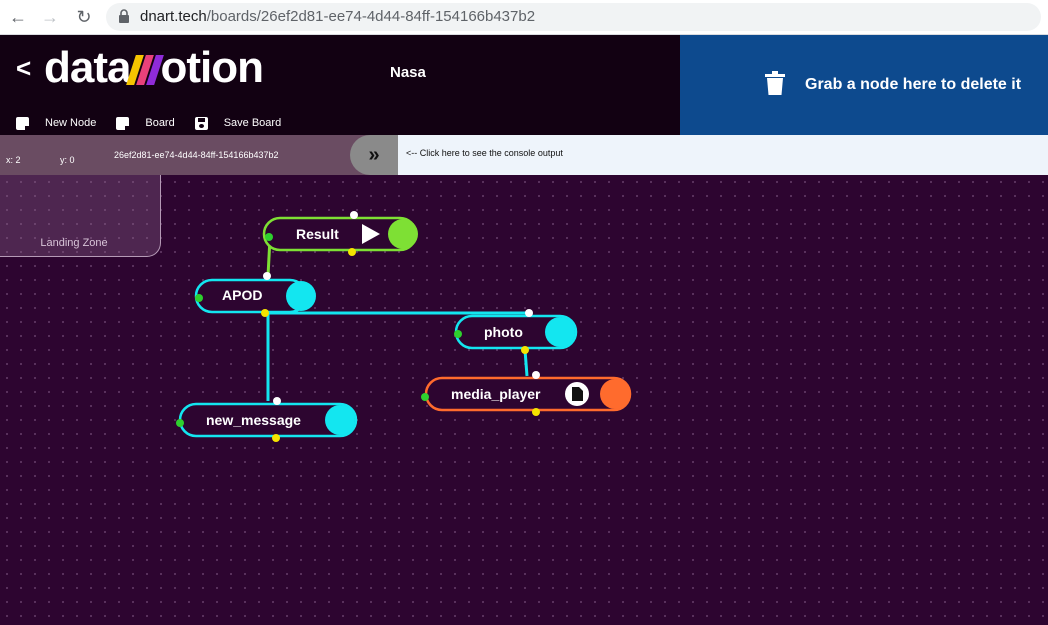 This screenshot has height=625, width=1048. What do you see at coordinates (212, 67) in the screenshot?
I see `logo-suffix: otion` at bounding box center [212, 67].